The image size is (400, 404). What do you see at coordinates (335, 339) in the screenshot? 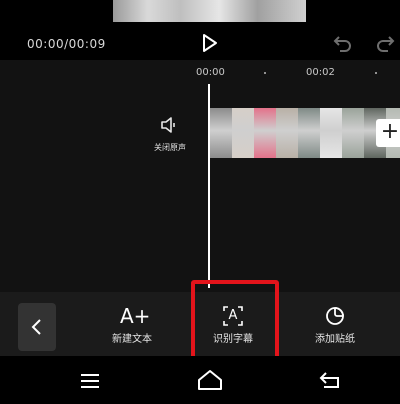
I see `add-sticker-label: 添加贴纸` at bounding box center [335, 339].